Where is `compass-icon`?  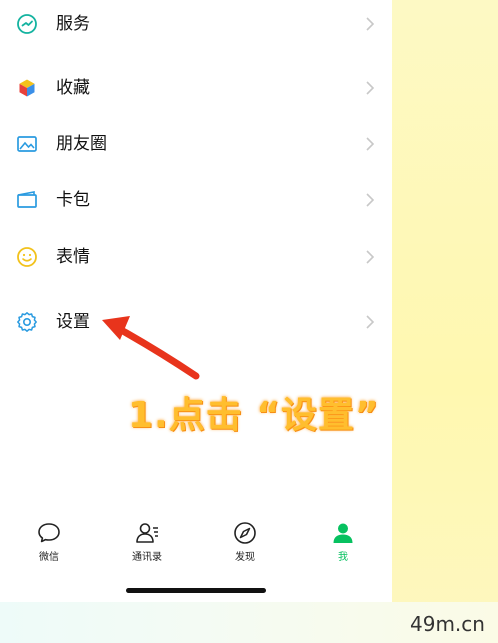 compass-icon is located at coordinates (245, 533).